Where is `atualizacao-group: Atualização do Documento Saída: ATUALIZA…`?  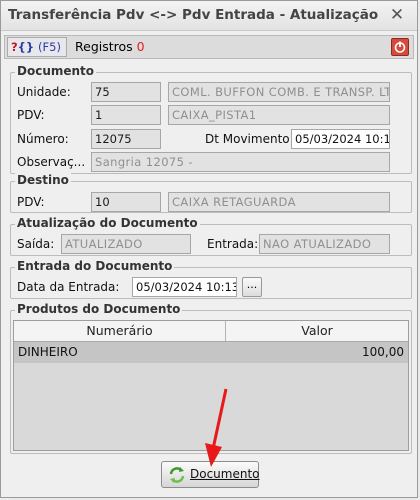
atualizacao-group: Atualização do Documento Saída: ATUALIZA… is located at coordinates (211, 236).